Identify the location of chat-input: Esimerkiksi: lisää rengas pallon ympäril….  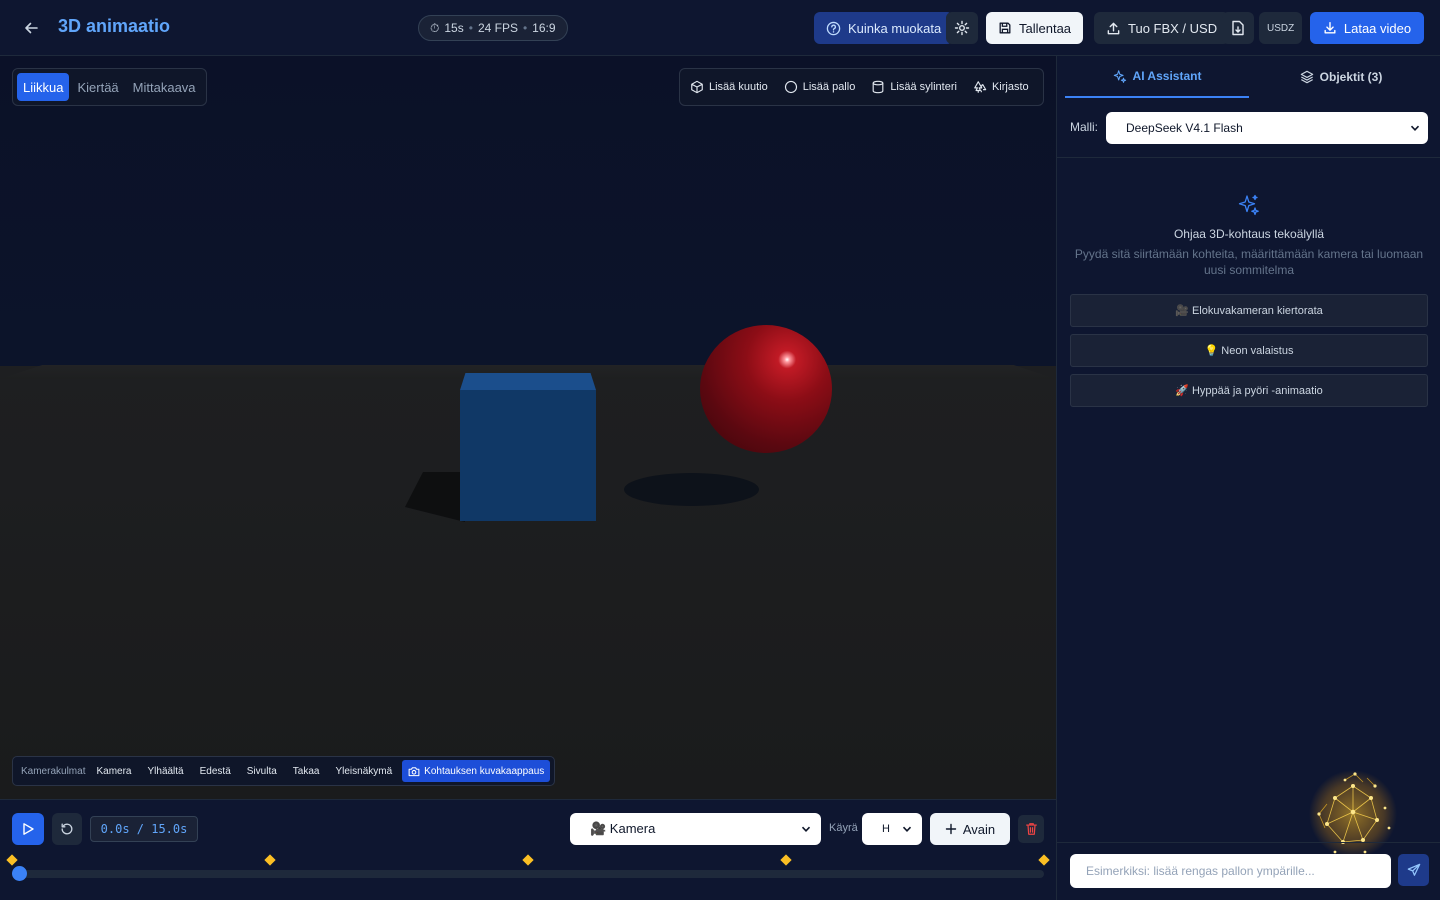
(1230, 871).